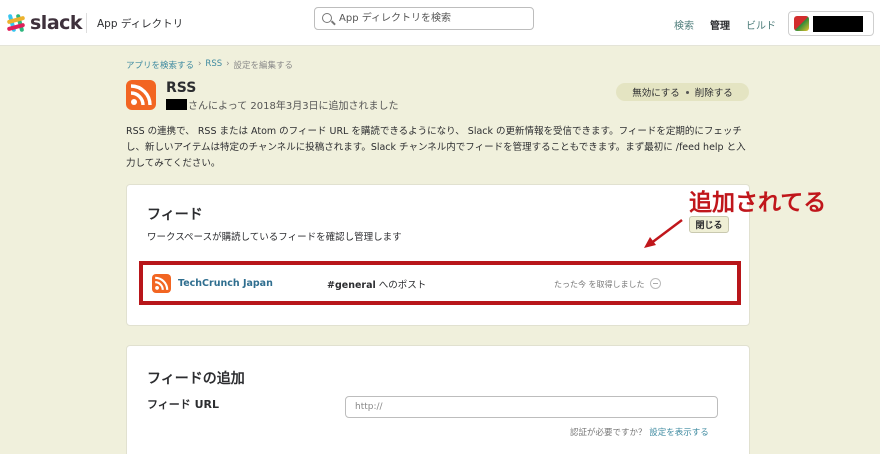 This screenshot has height=454, width=880. I want to click on workspace-switcher, so click(831, 23).